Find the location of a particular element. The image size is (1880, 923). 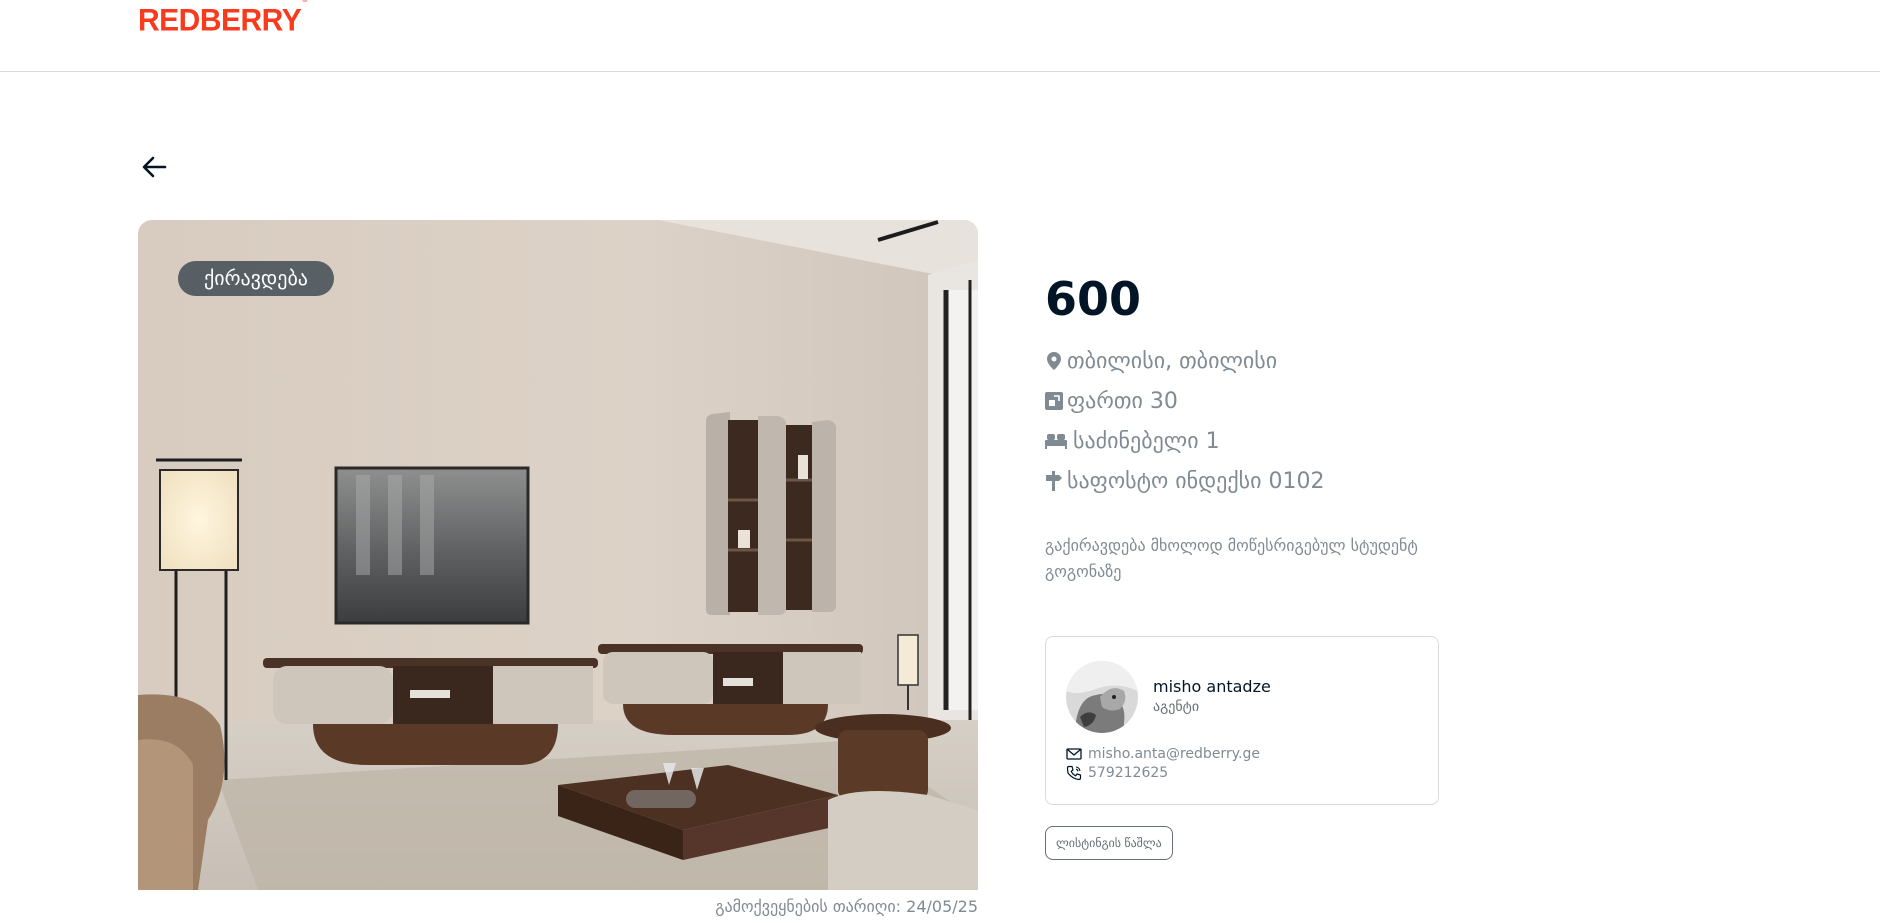

bedrooms-text: საძინებელი 1 is located at coordinates (1146, 441).